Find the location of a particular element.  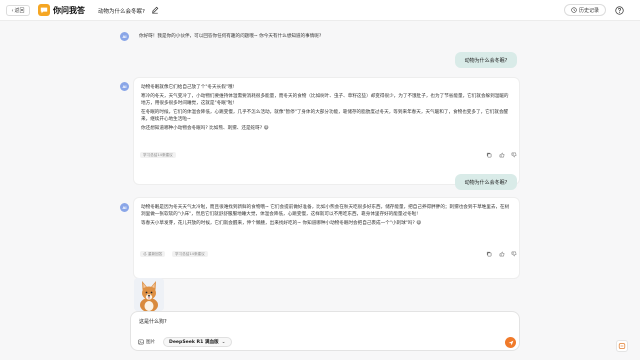

back-button: ‹ 返回 is located at coordinates (18, 10).